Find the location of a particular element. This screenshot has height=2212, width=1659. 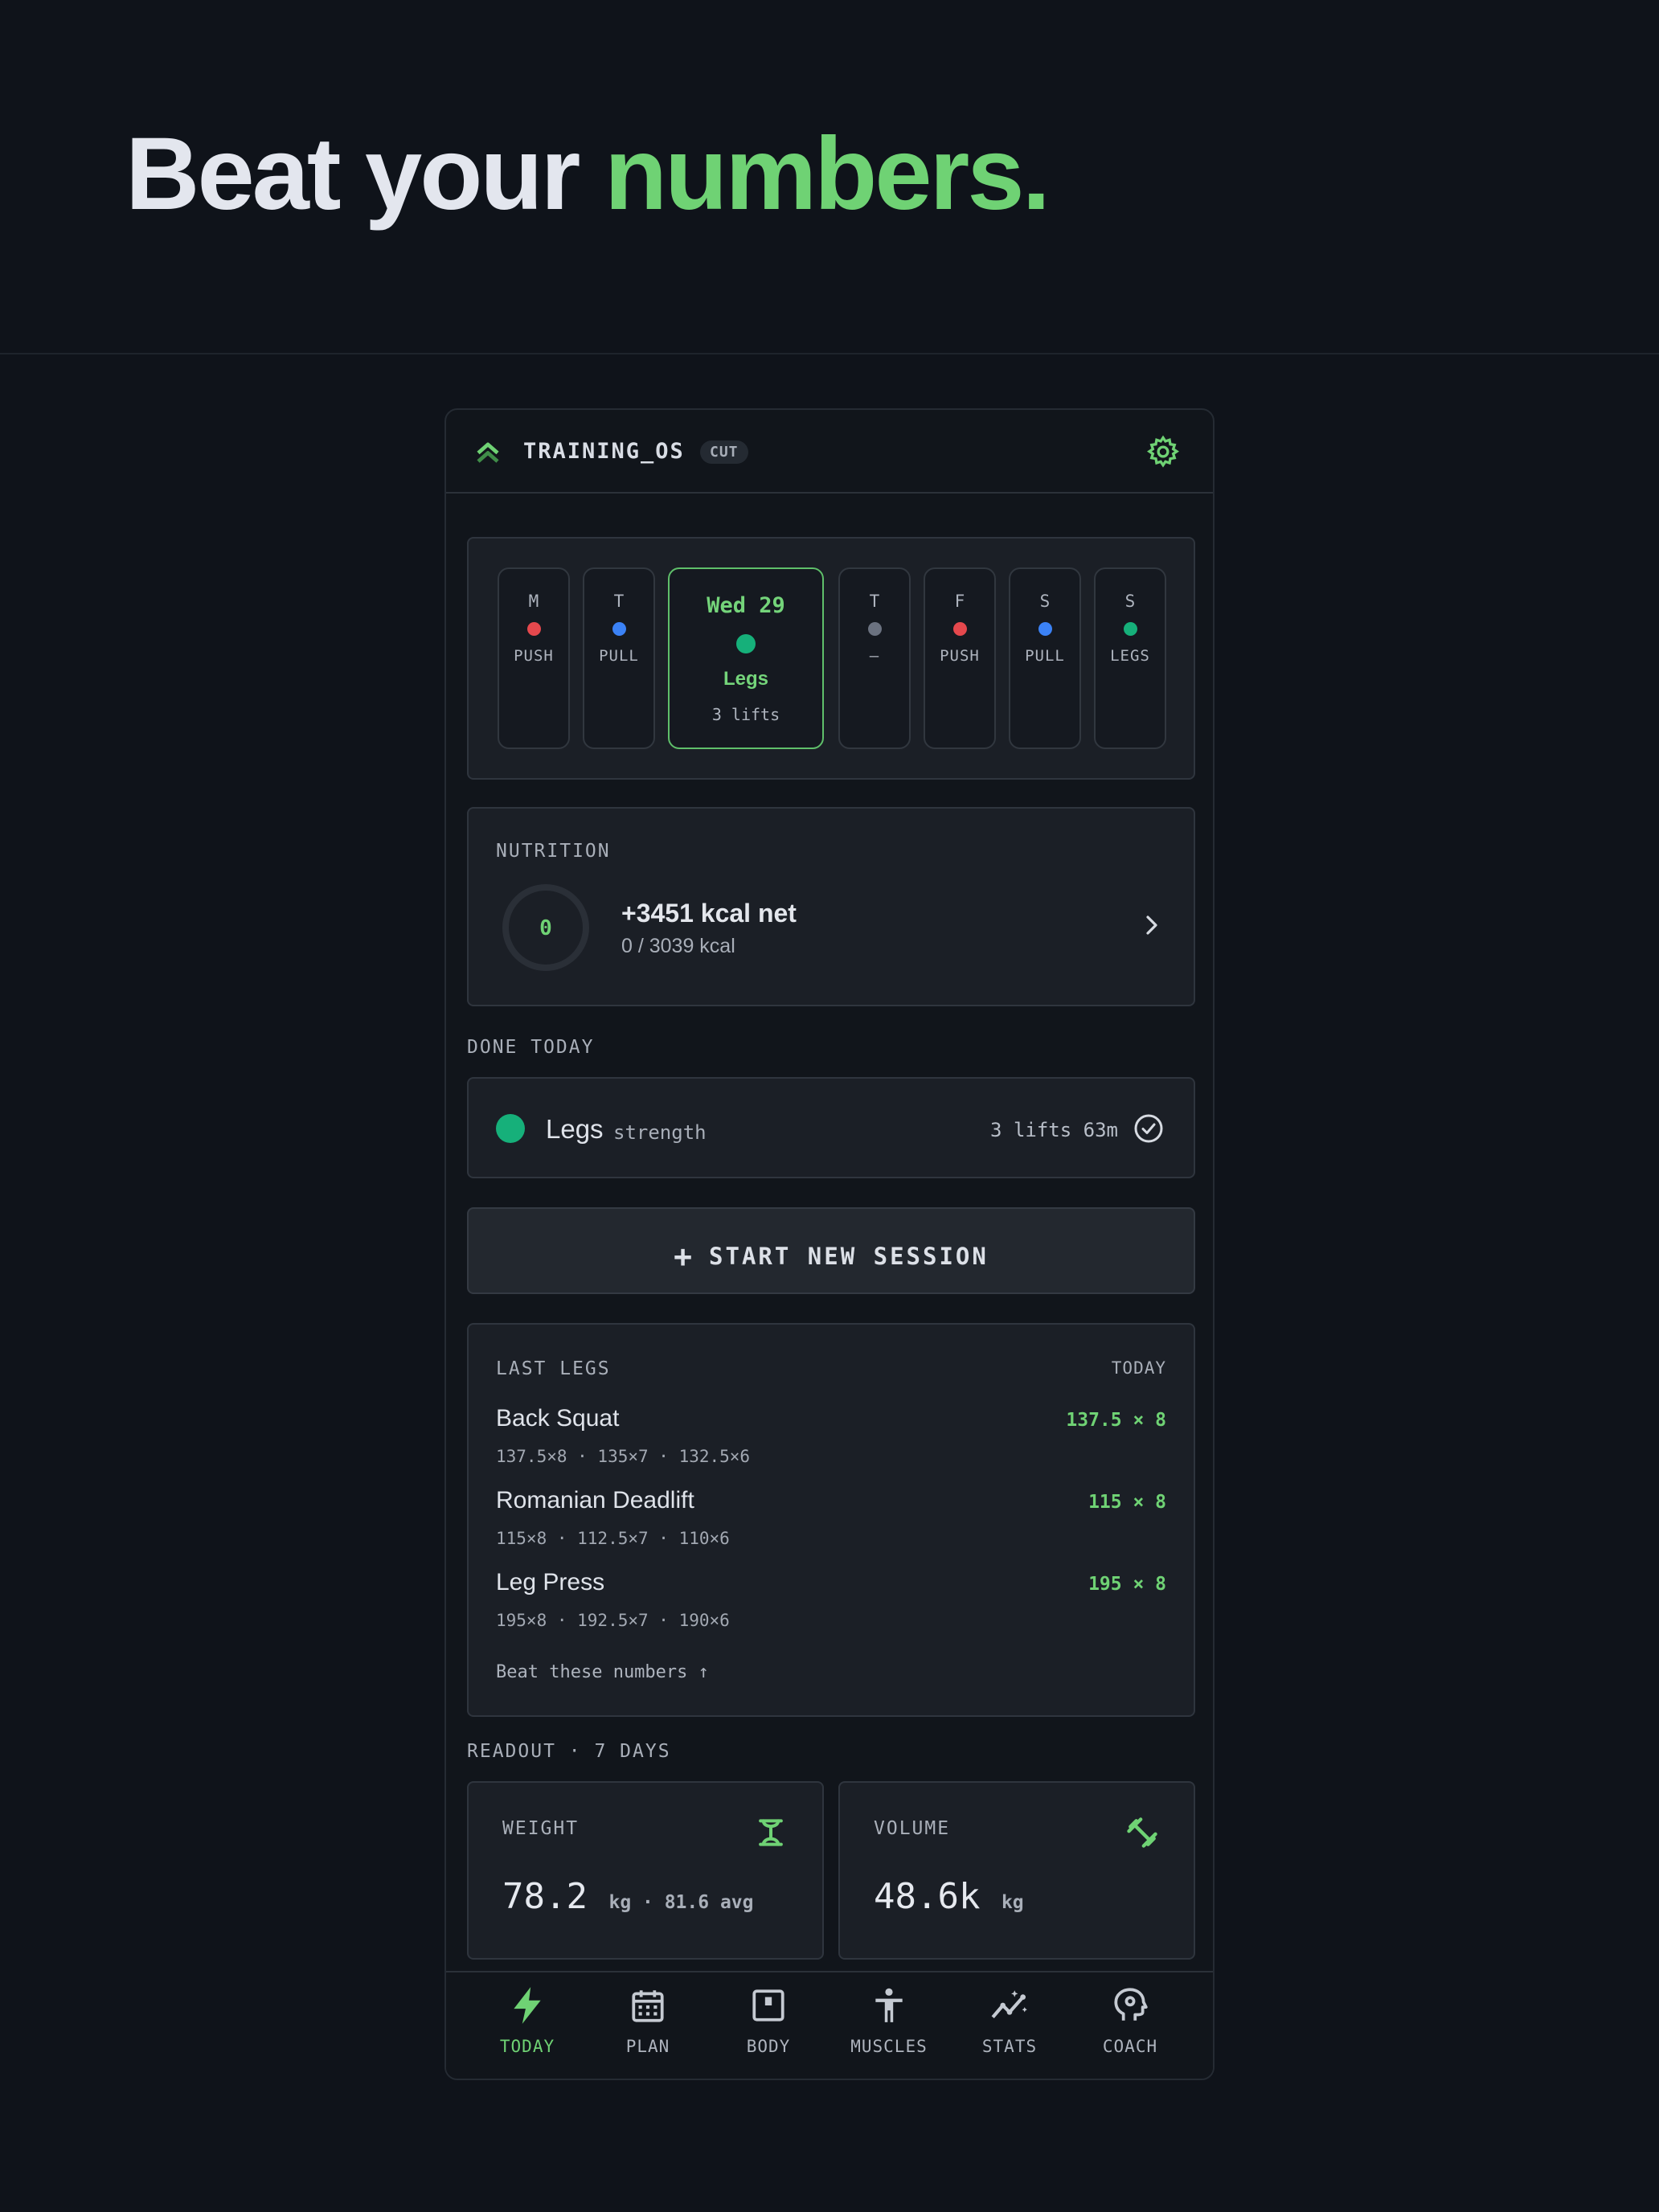

tab-label: STATS is located at coordinates (1010, 2047).